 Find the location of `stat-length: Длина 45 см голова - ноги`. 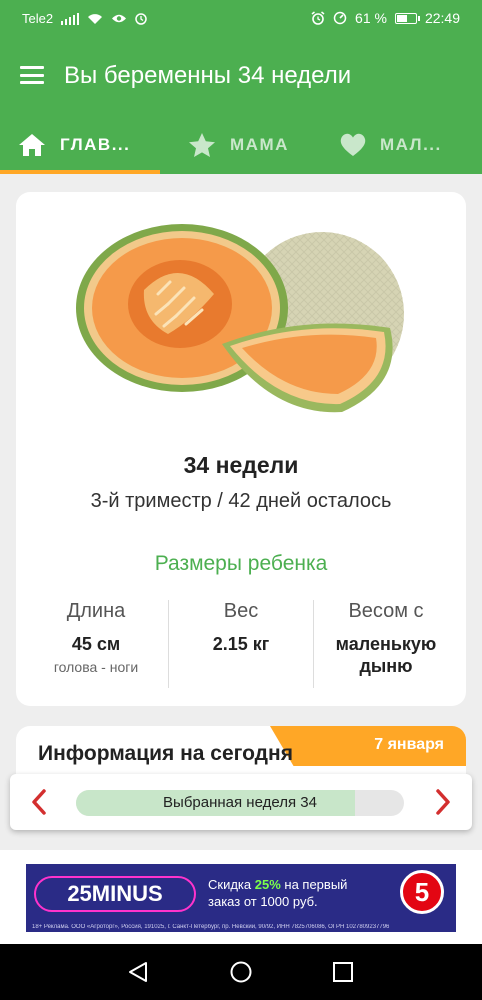

stat-length: Длина 45 см голова - ноги is located at coordinates (96, 644).